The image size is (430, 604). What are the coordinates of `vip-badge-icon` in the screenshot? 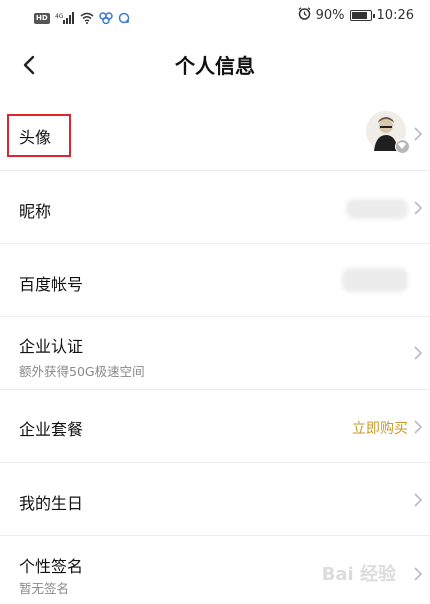 It's located at (402, 146).